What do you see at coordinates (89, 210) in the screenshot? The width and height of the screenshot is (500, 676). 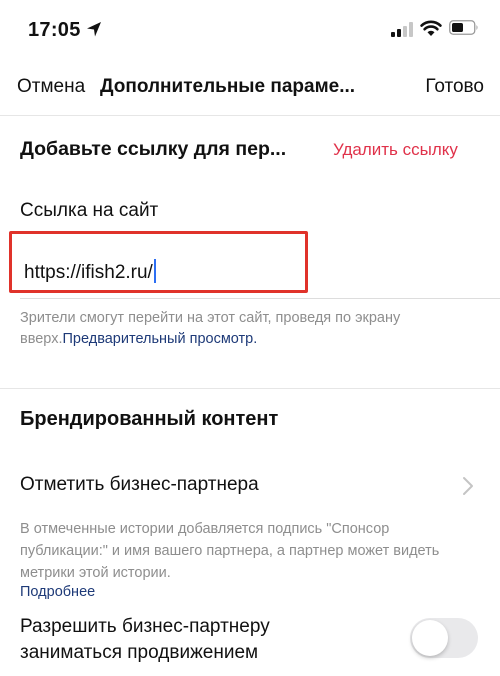 I see `website-link-label: Ссылка на сайт` at bounding box center [89, 210].